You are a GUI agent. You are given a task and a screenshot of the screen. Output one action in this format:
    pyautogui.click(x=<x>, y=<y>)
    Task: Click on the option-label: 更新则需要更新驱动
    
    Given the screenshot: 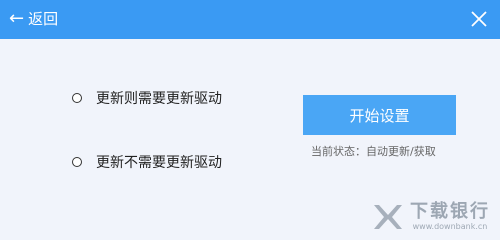 What is the action you would take?
    pyautogui.click(x=159, y=99)
    